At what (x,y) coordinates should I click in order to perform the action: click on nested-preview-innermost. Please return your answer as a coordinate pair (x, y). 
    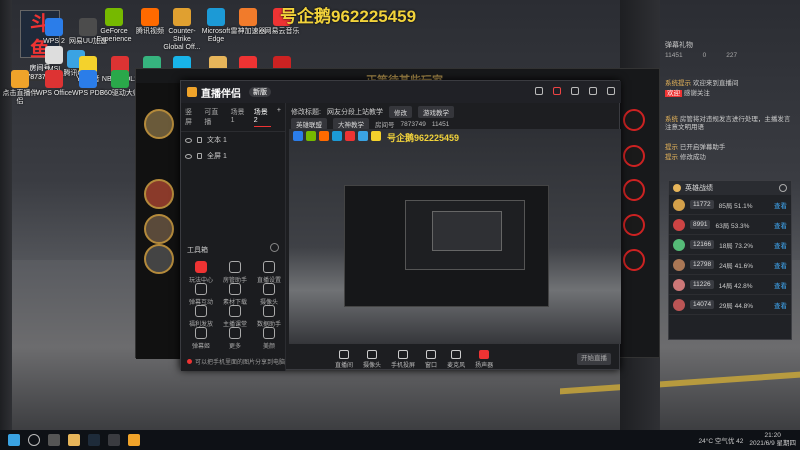
    Looking at the image, I should click on (467, 231).